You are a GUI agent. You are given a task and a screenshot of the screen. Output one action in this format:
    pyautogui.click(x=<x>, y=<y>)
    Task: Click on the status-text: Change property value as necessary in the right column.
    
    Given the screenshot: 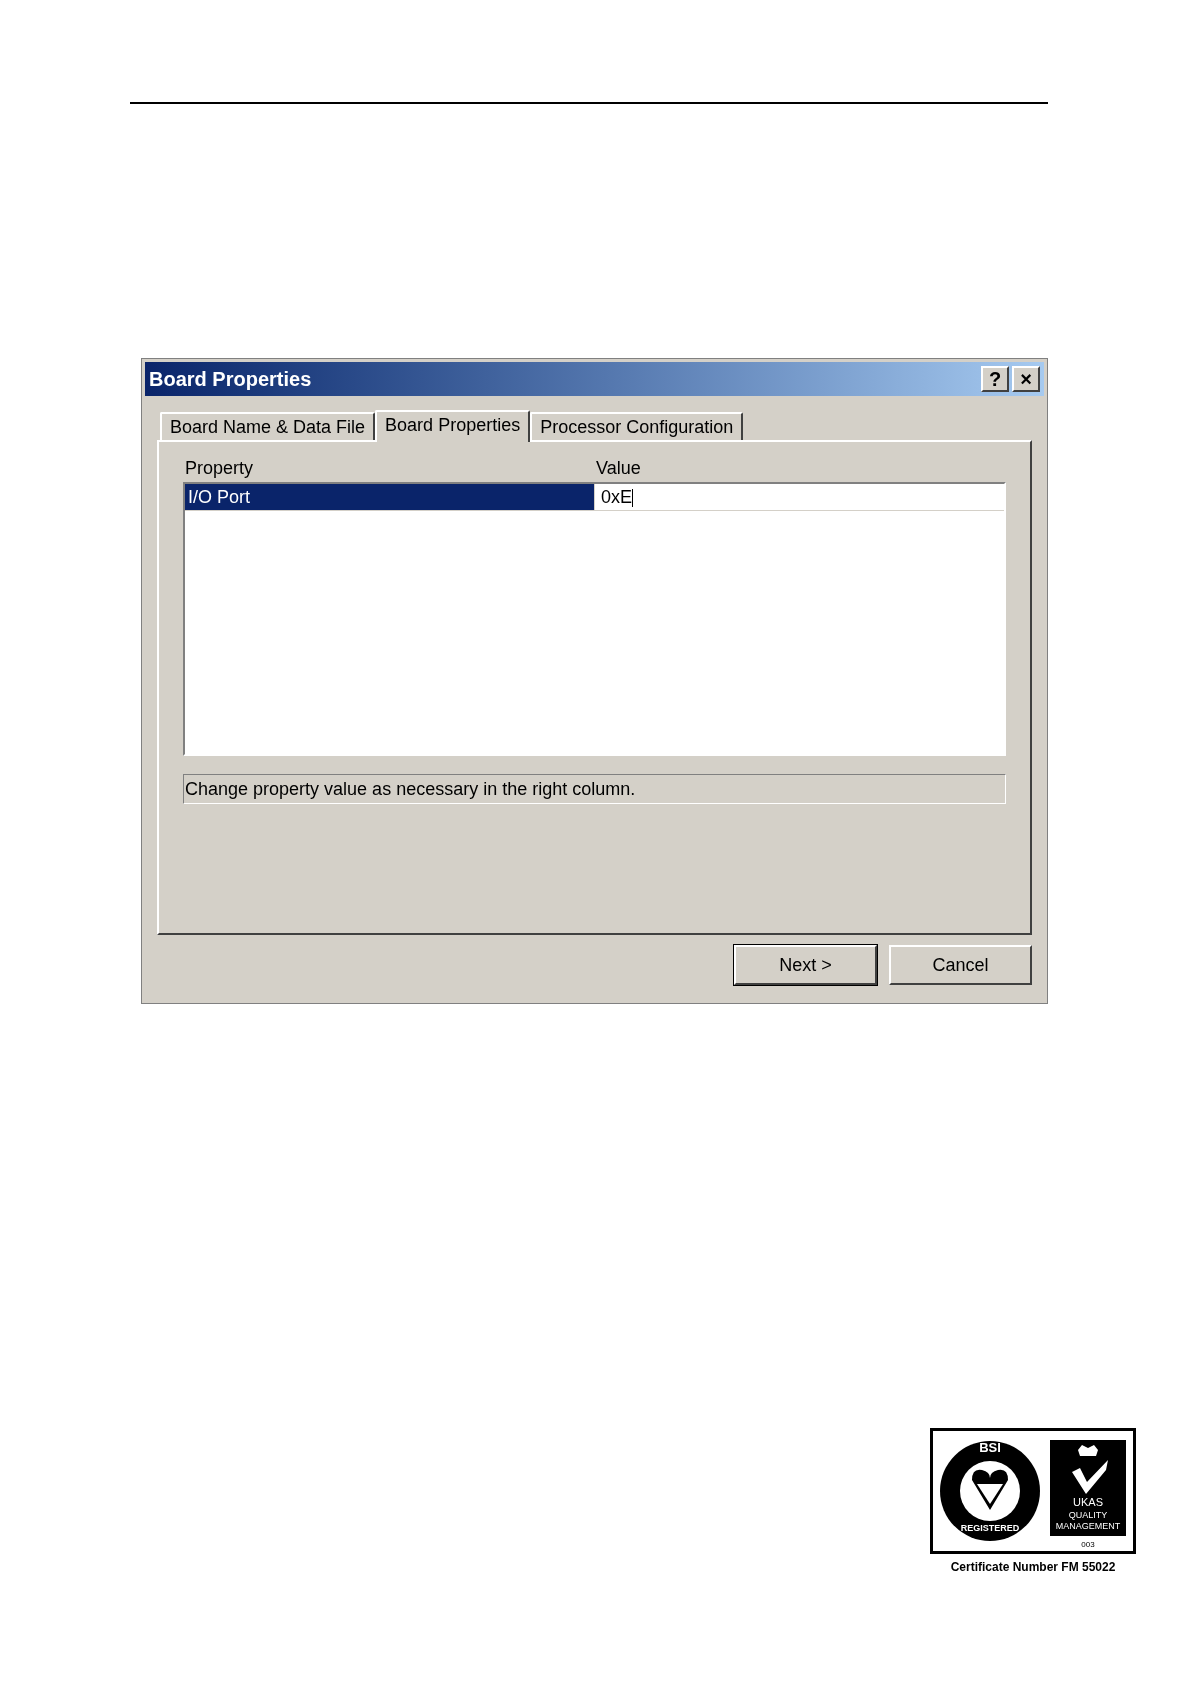 What is the action you would take?
    pyautogui.click(x=594, y=789)
    